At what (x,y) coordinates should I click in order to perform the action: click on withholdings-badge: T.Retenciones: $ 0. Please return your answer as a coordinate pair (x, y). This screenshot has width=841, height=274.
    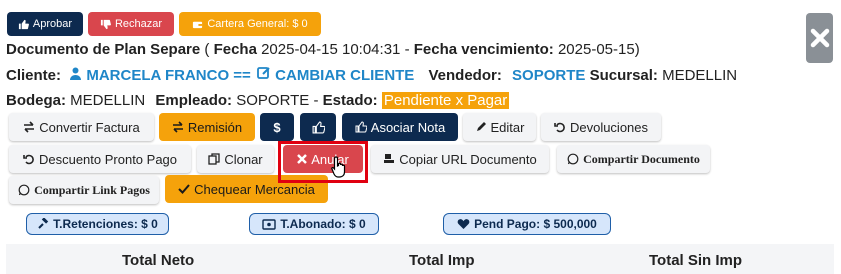
    Looking at the image, I should click on (97, 224).